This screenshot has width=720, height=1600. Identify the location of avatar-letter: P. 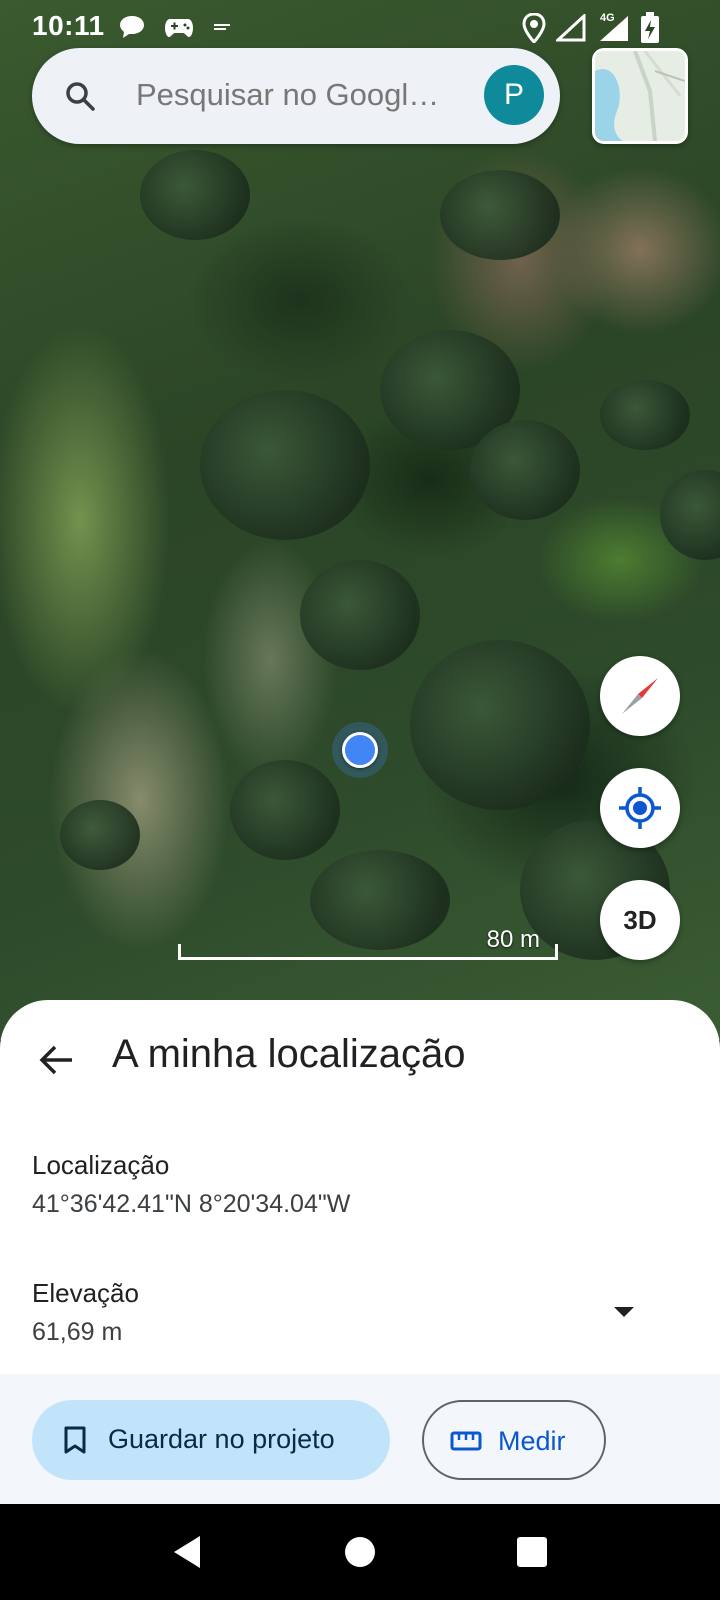
(513, 94).